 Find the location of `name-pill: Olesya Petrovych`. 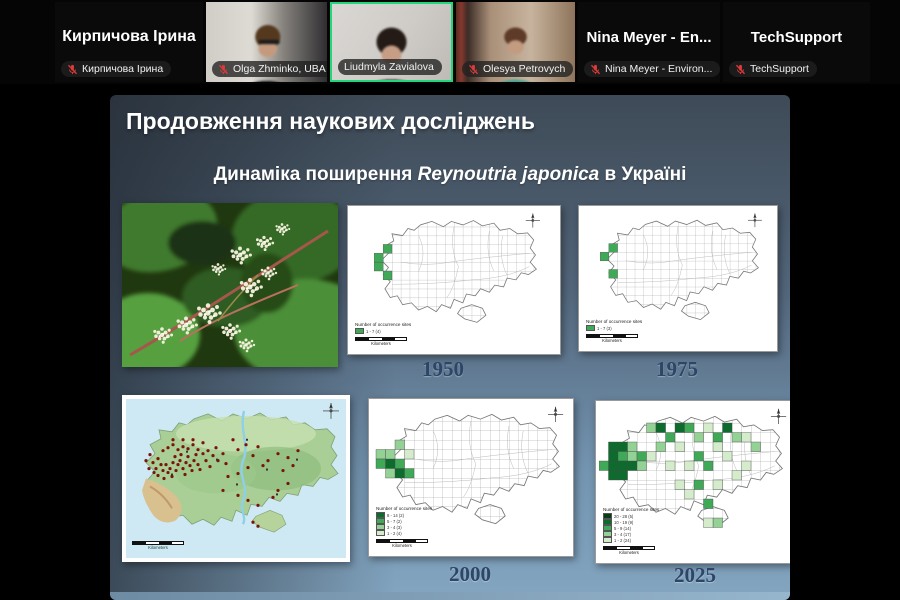

name-pill: Olesya Petrovych is located at coordinates (518, 69).